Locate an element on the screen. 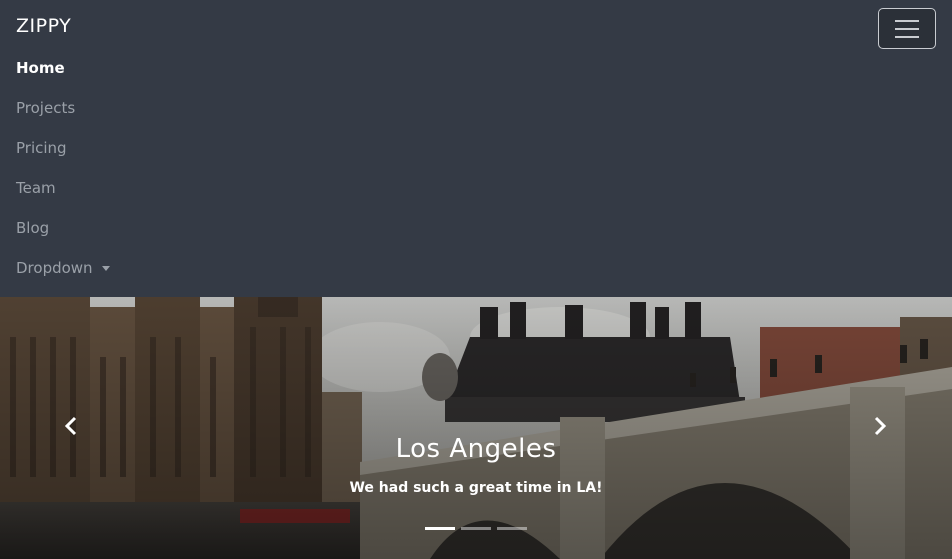  hamburger-menu-icon is located at coordinates (907, 21).